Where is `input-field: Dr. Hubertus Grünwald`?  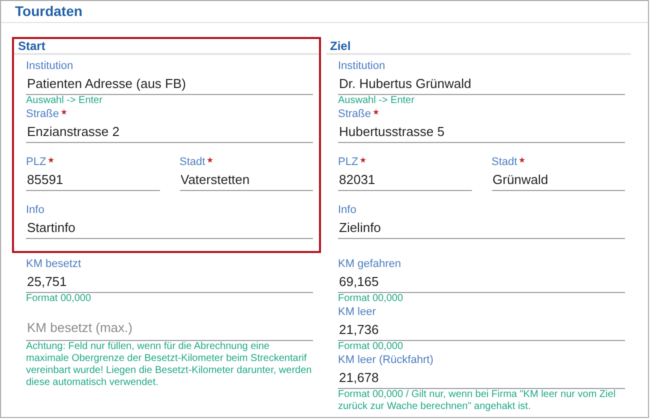
input-field: Dr. Hubertus Grünwald is located at coordinates (481, 84).